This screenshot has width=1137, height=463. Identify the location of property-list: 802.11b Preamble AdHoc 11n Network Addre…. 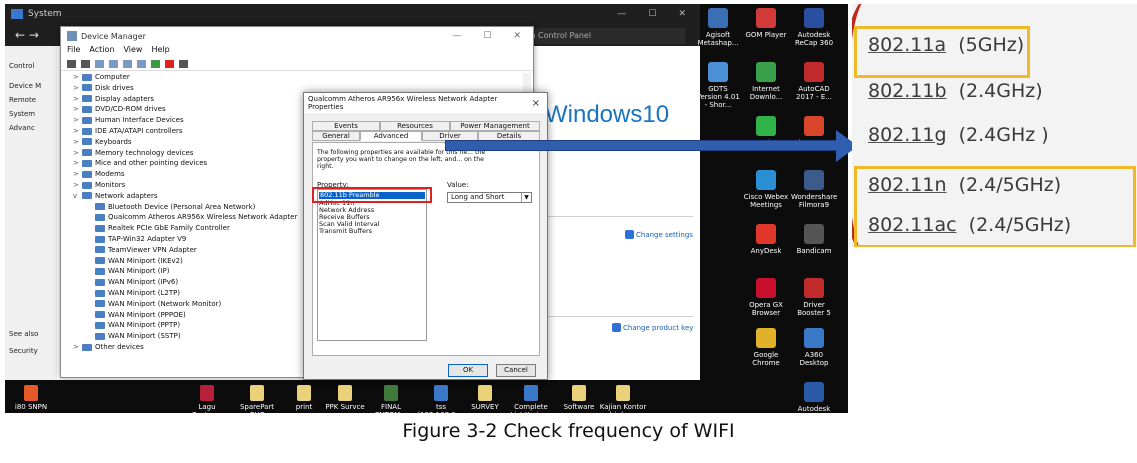
(372, 265).